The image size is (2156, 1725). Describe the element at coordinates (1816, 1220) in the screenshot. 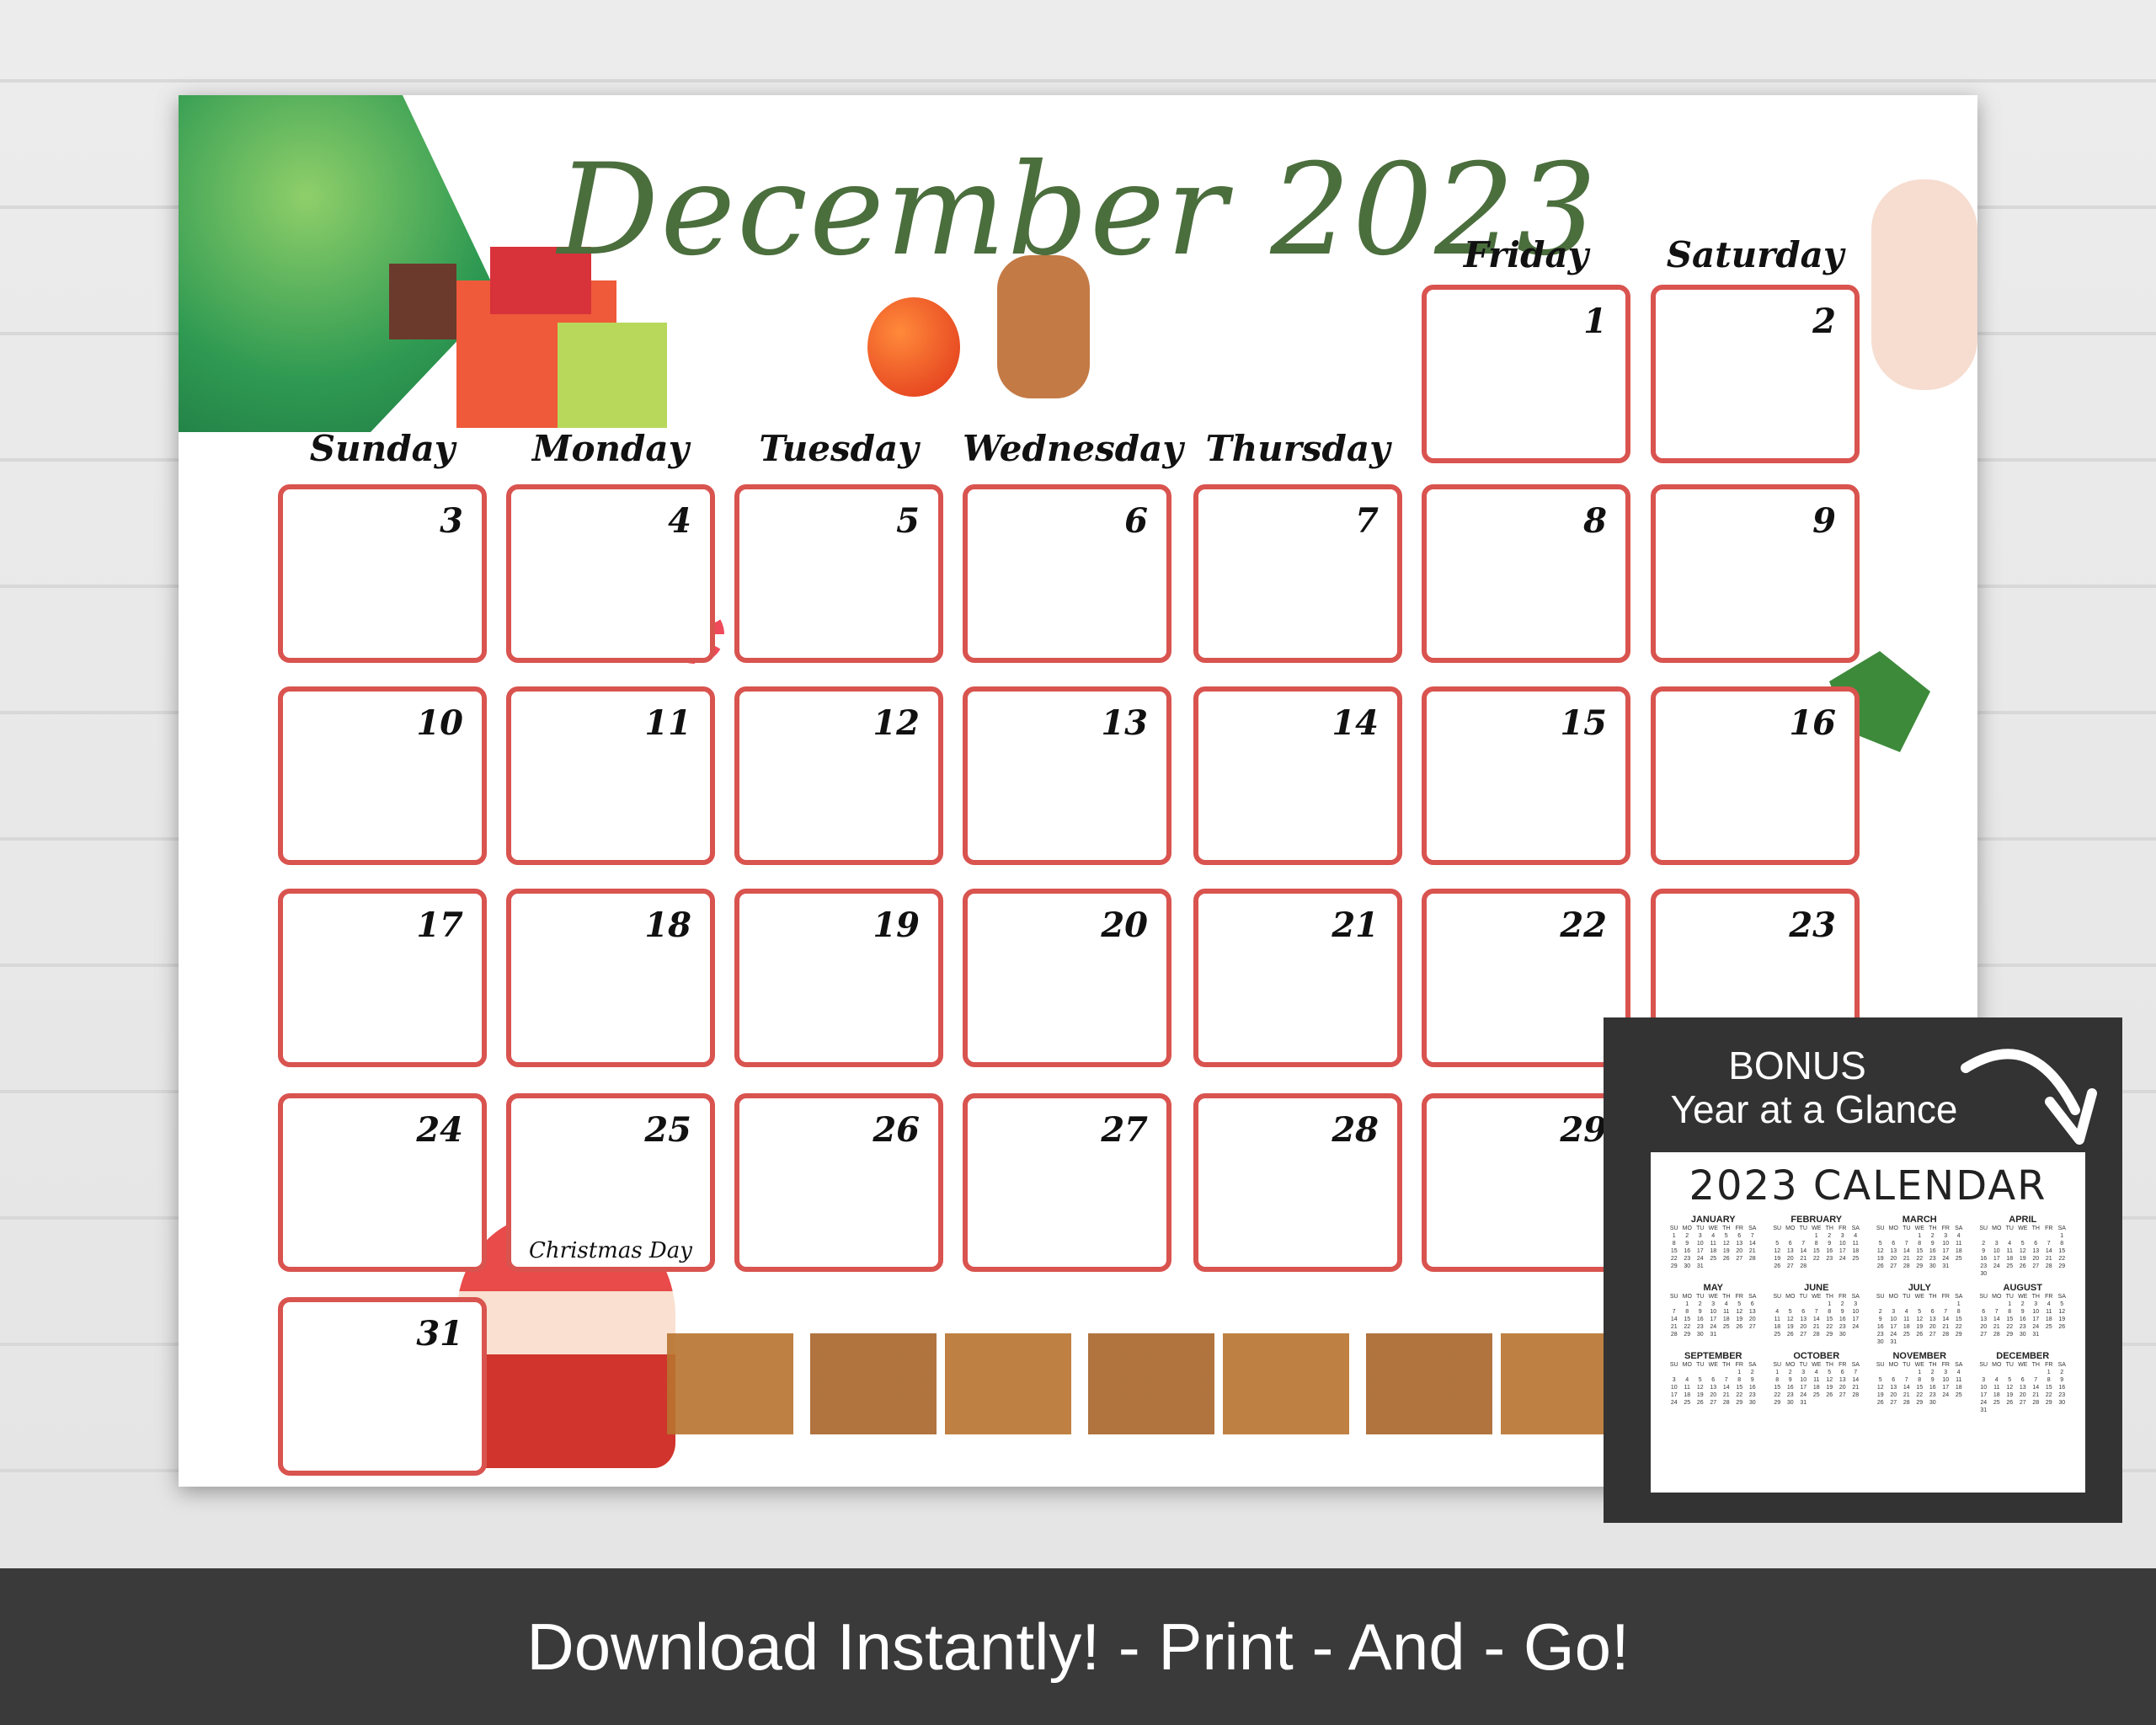

I see `mini-month-name: FEBRUARY` at that location.